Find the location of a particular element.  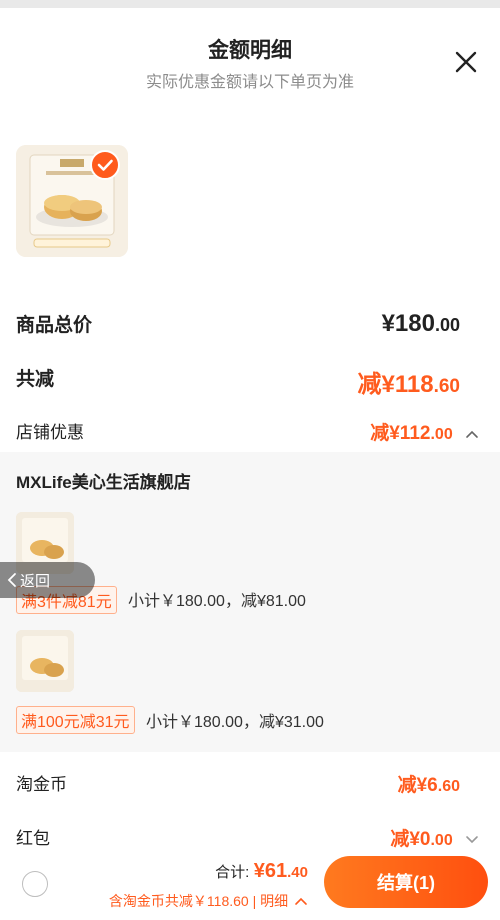

promo-text-2: 小计￥180.00，减¥31.00 is located at coordinates (235, 722).